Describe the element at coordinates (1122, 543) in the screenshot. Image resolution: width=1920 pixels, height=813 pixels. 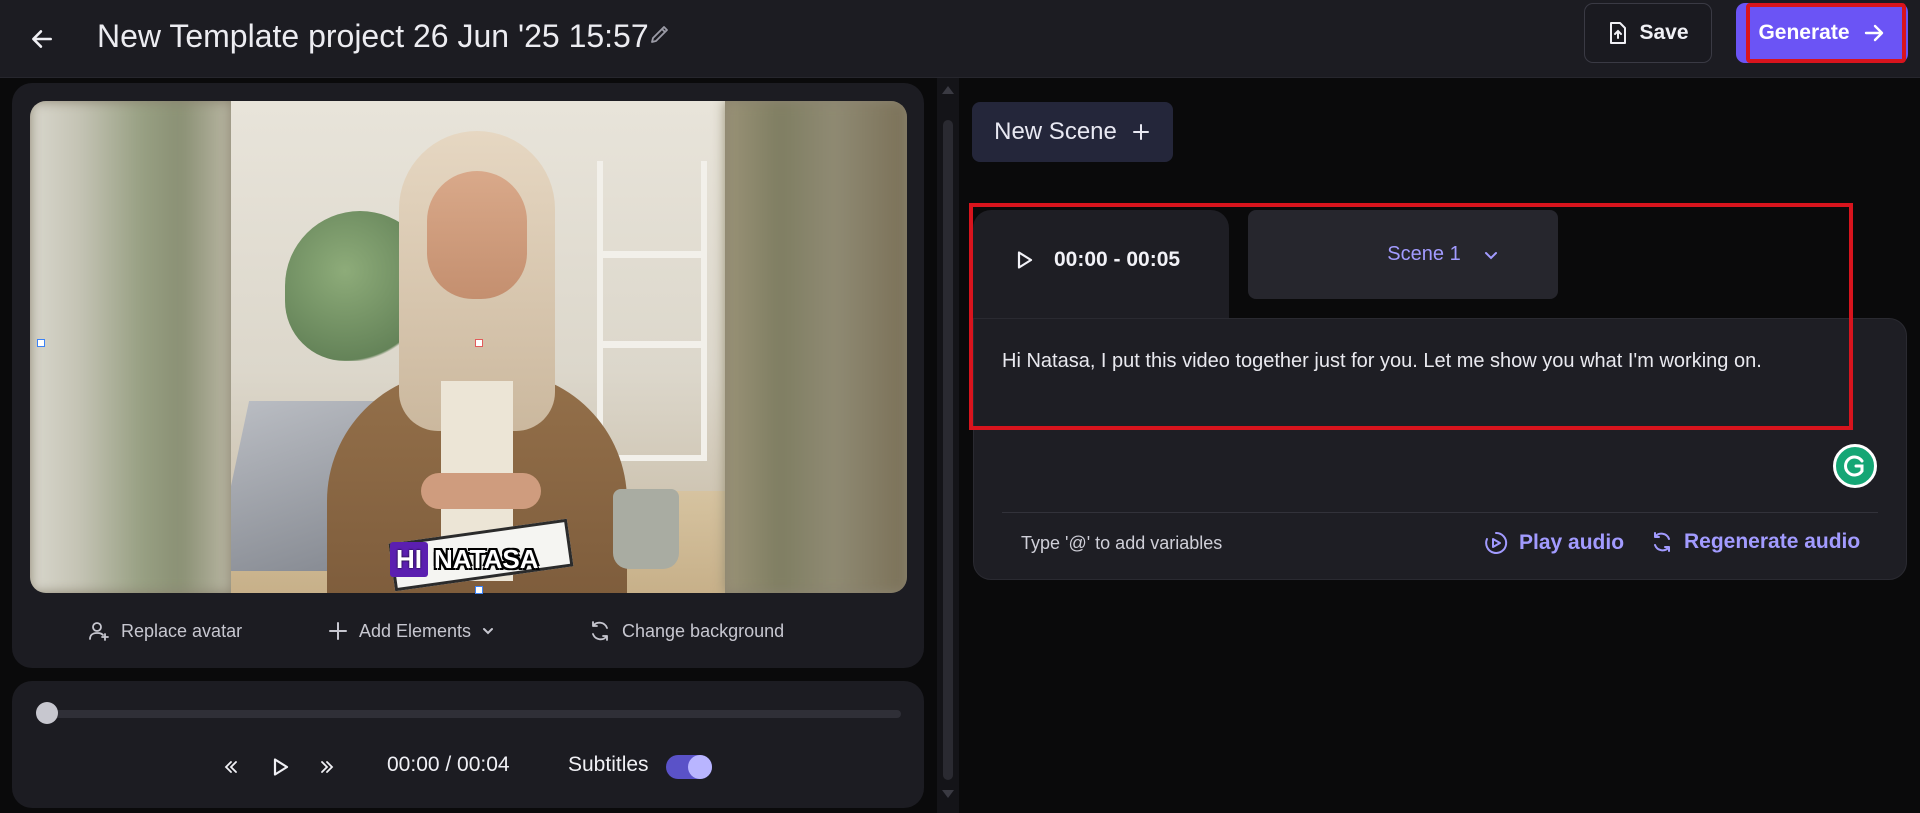
I see `variables-hint: Type '@' to add variables` at that location.